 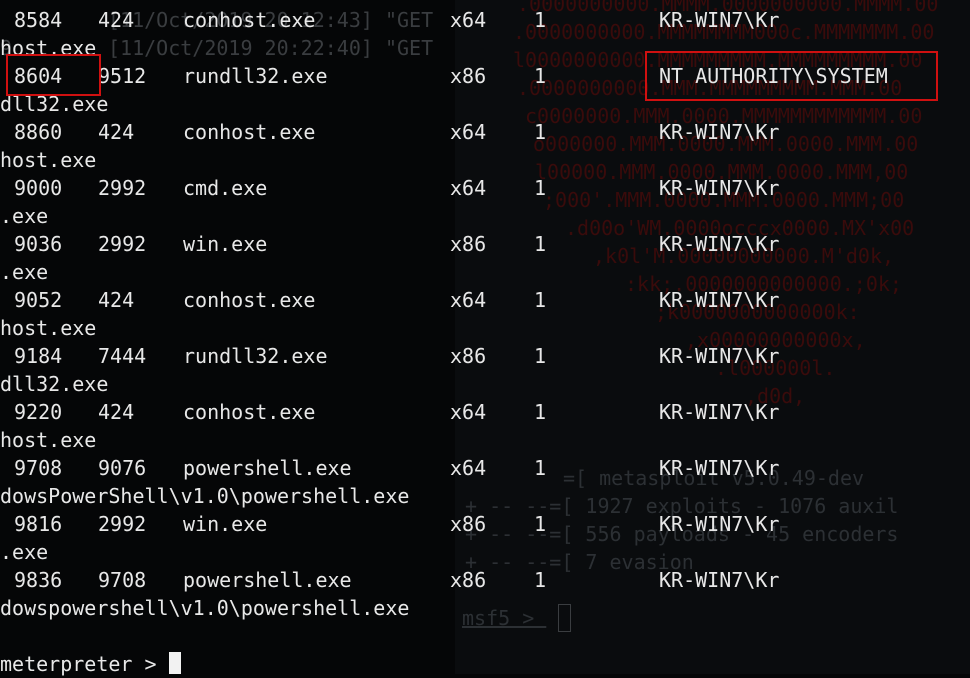 I want to click on process-ppid: 9076, so click(x=122, y=468).